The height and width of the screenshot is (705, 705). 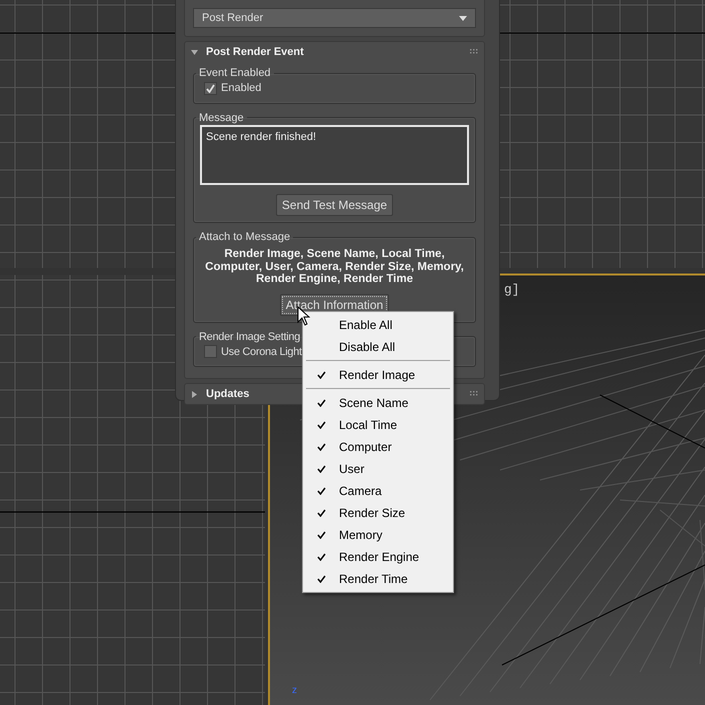 I want to click on checkbox-label: Use Corona Light, so click(x=261, y=352).